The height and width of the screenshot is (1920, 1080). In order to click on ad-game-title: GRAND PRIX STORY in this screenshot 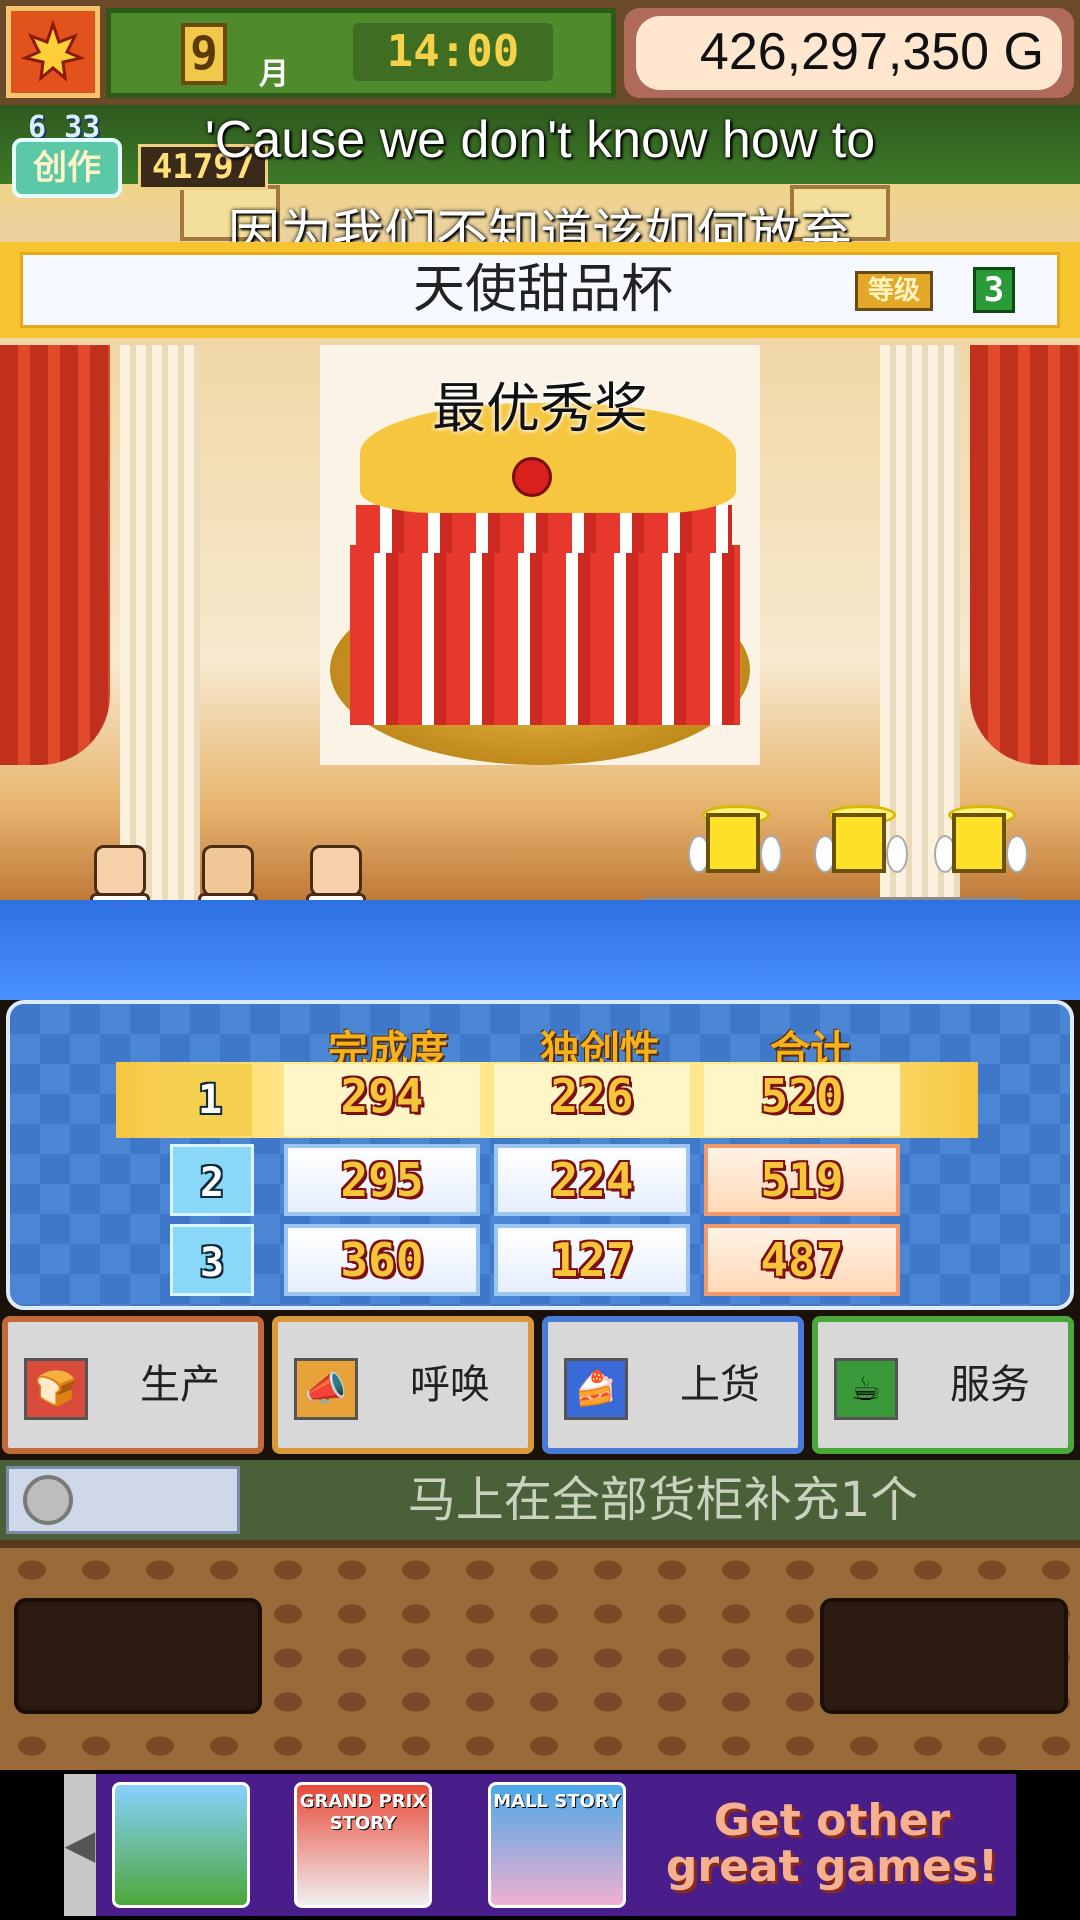, I will do `click(363, 1812)`.